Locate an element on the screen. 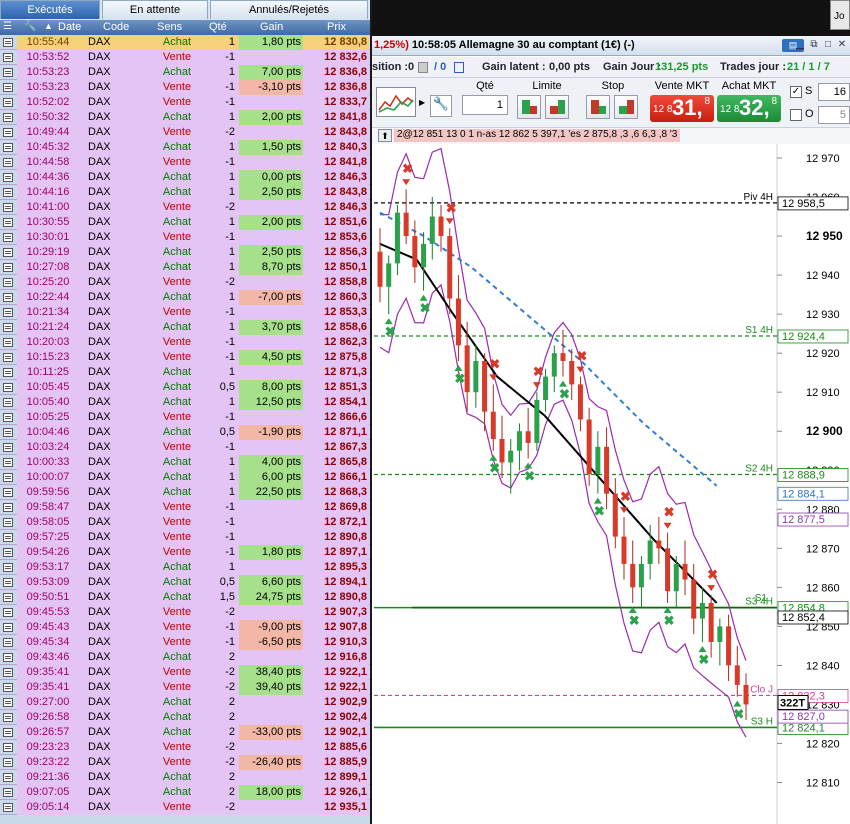  col-code: Code is located at coordinates (116, 27).